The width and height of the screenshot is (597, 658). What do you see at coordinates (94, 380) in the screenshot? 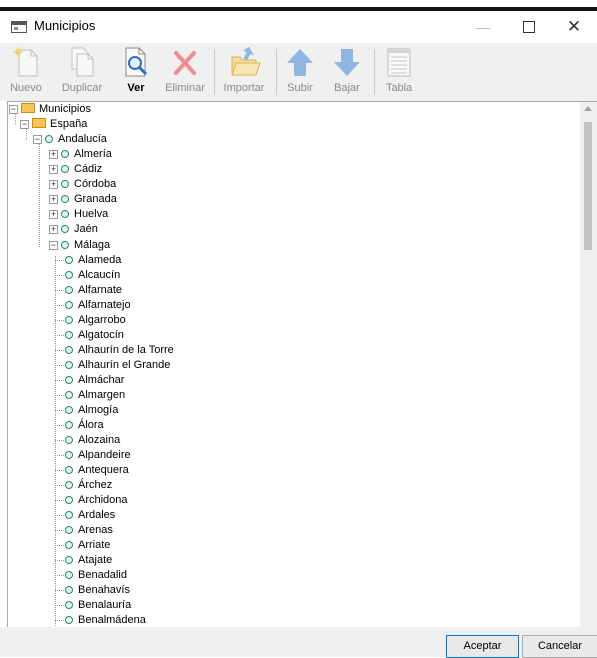
I see `tree-node-municipality: Almáchar` at bounding box center [94, 380].